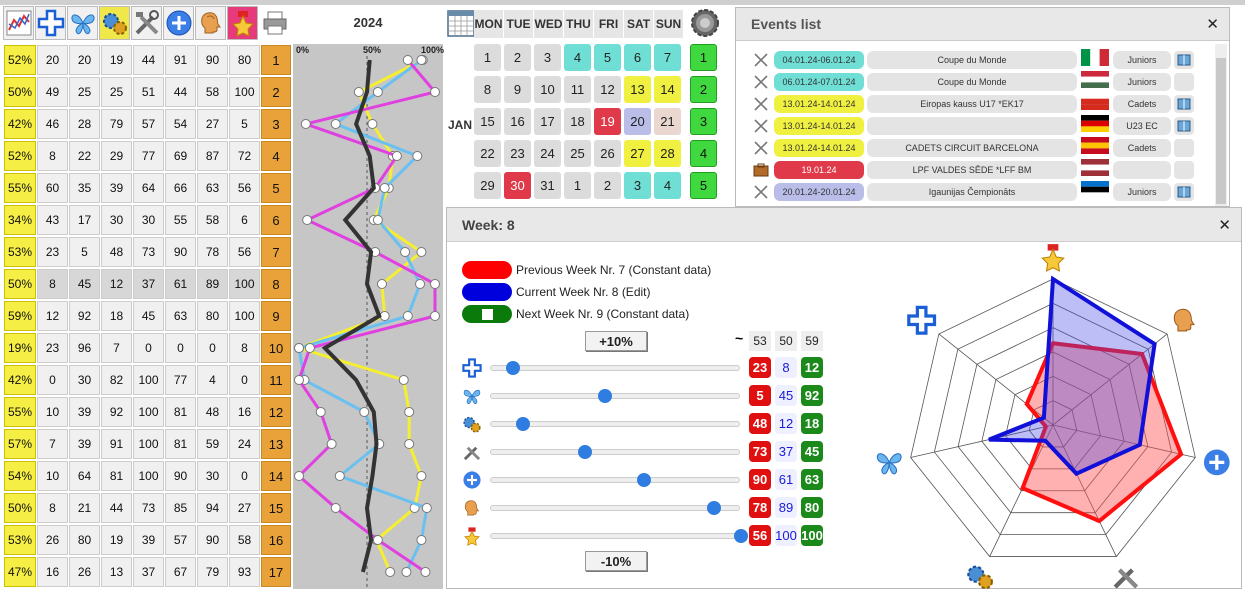 The height and width of the screenshot is (590, 1245). Describe the element at coordinates (147, 60) in the screenshot. I see `week-row: 52% 20 20 19 44 91 90 80 1` at that location.